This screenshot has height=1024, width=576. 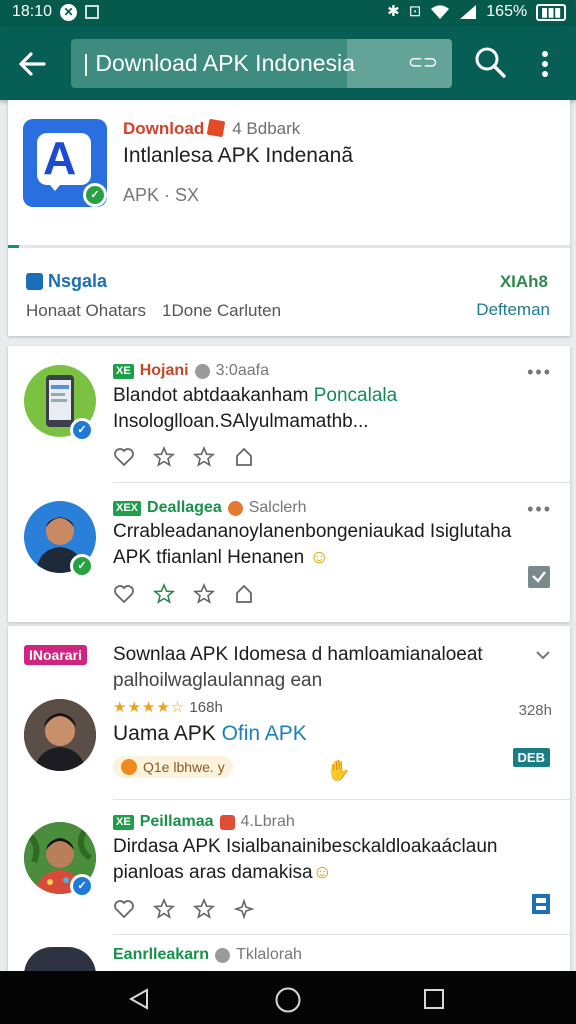 I want to click on post-body-line1: Blandot abtdaakanham, so click(x=213, y=395).